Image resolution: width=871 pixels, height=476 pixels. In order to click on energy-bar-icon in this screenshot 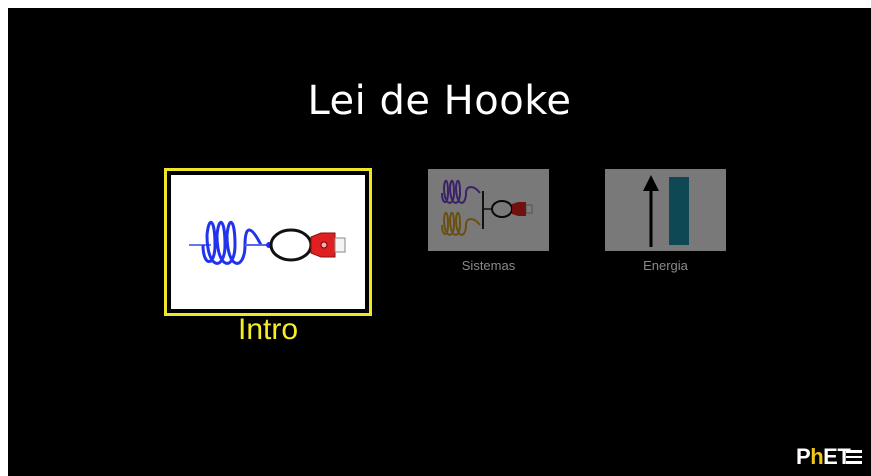, I will do `click(666, 211)`.